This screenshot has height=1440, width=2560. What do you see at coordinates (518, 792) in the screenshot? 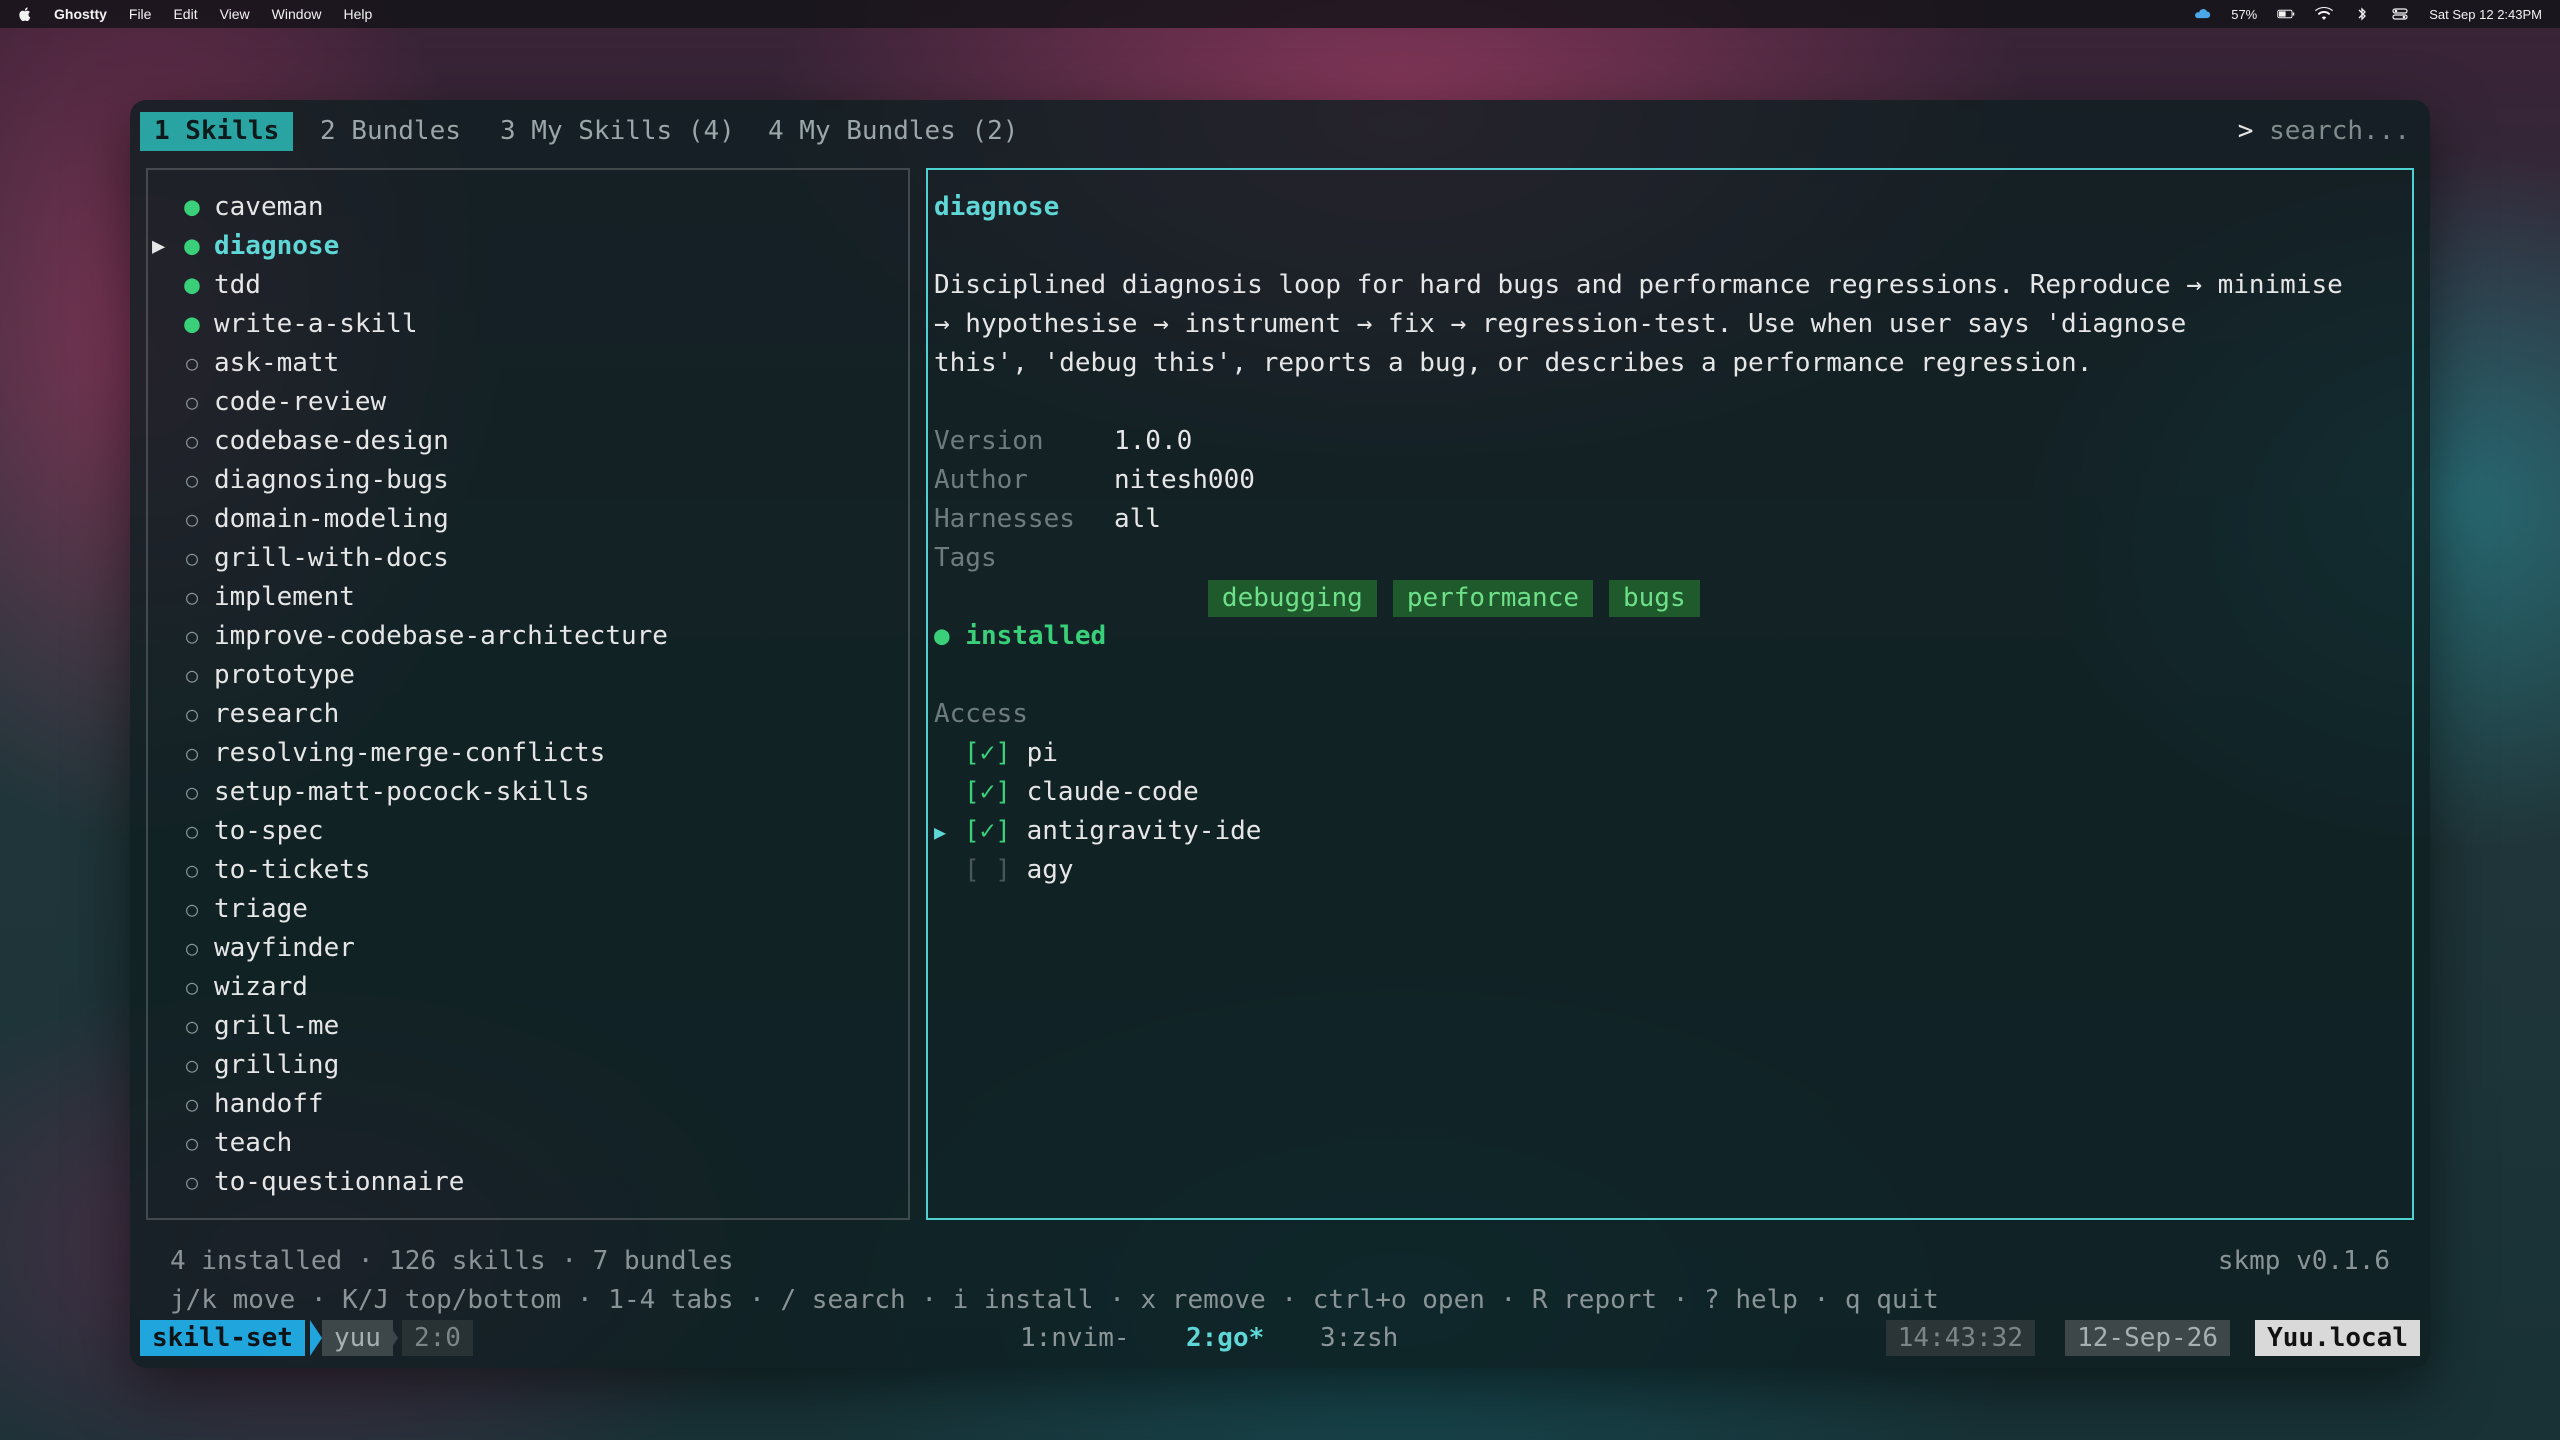
I see `skill-row: ○ setup-matt-pocock-skills` at bounding box center [518, 792].